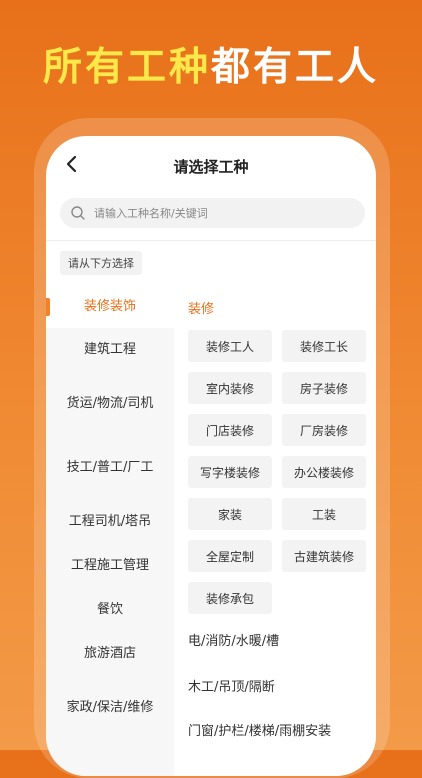  Describe the element at coordinates (78, 213) in the screenshot. I see `search-icon` at that location.